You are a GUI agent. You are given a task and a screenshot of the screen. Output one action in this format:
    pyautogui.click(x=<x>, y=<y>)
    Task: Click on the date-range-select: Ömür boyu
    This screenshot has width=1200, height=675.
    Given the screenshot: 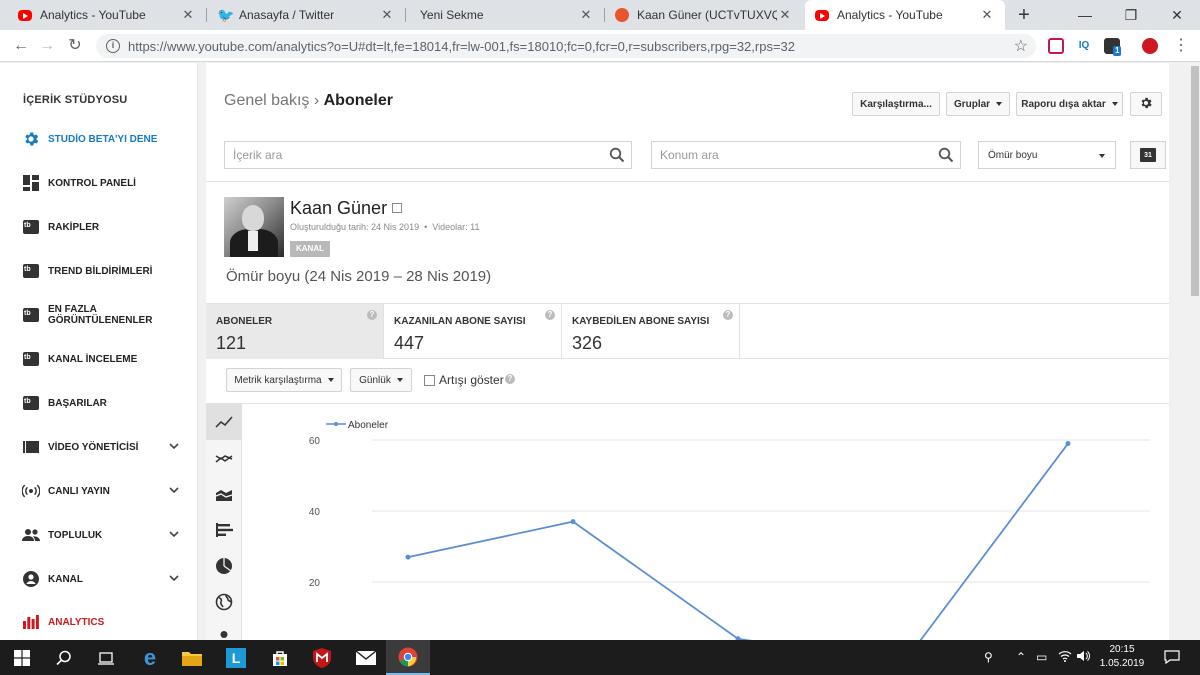 What is the action you would take?
    pyautogui.click(x=1047, y=155)
    